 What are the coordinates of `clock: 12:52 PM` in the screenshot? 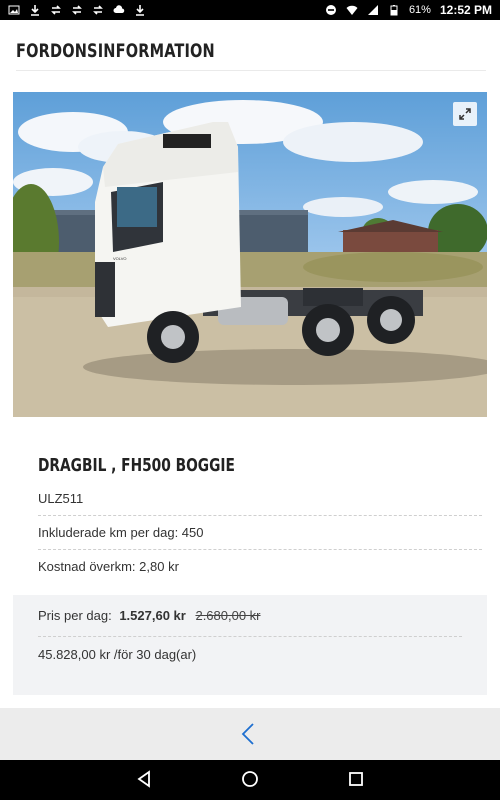 It's located at (465, 10).